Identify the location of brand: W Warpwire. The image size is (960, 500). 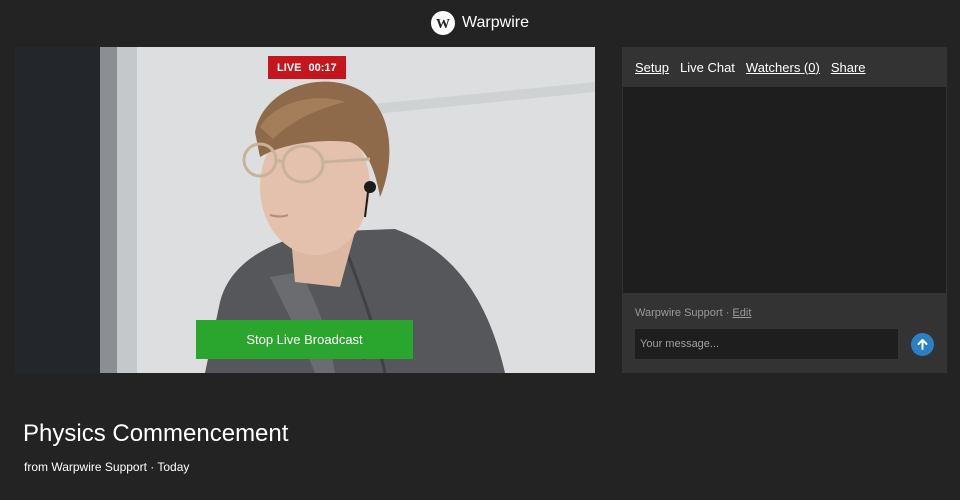
(480, 23).